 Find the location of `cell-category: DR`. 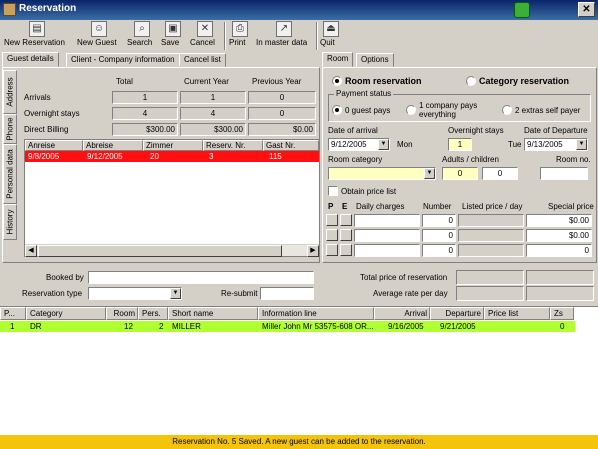

cell-category: DR is located at coordinates (36, 326).